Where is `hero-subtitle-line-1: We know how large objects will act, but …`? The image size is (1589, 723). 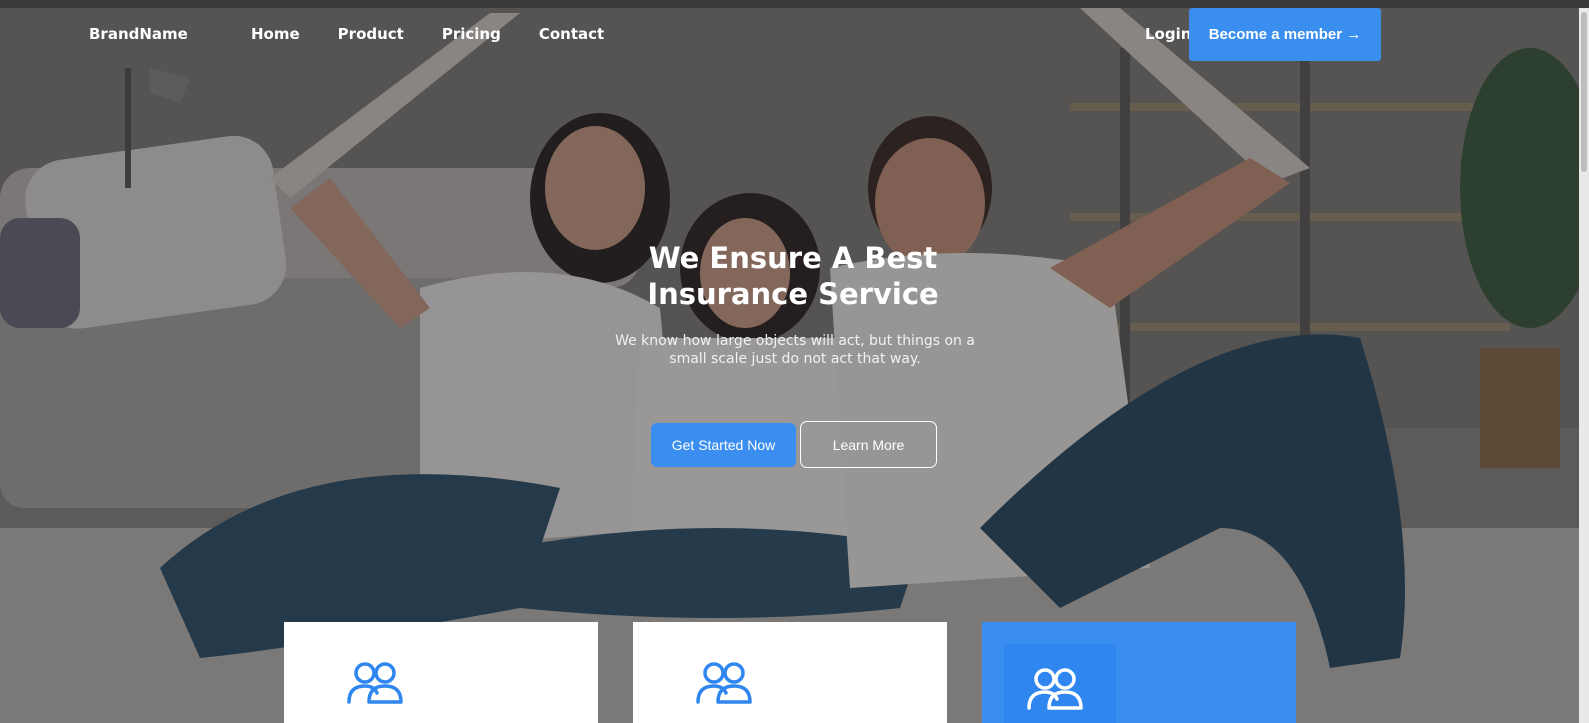 hero-subtitle-line-1: We know how large objects will act, but … is located at coordinates (795, 341).